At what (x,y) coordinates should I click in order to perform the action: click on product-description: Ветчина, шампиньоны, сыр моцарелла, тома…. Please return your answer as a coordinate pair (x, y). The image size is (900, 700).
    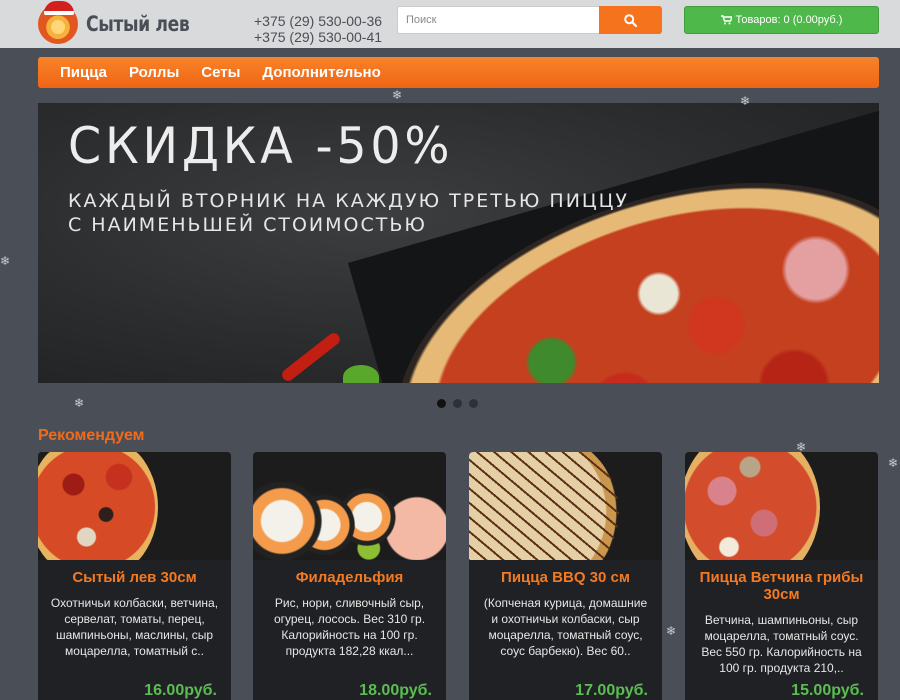
    Looking at the image, I should click on (781, 644).